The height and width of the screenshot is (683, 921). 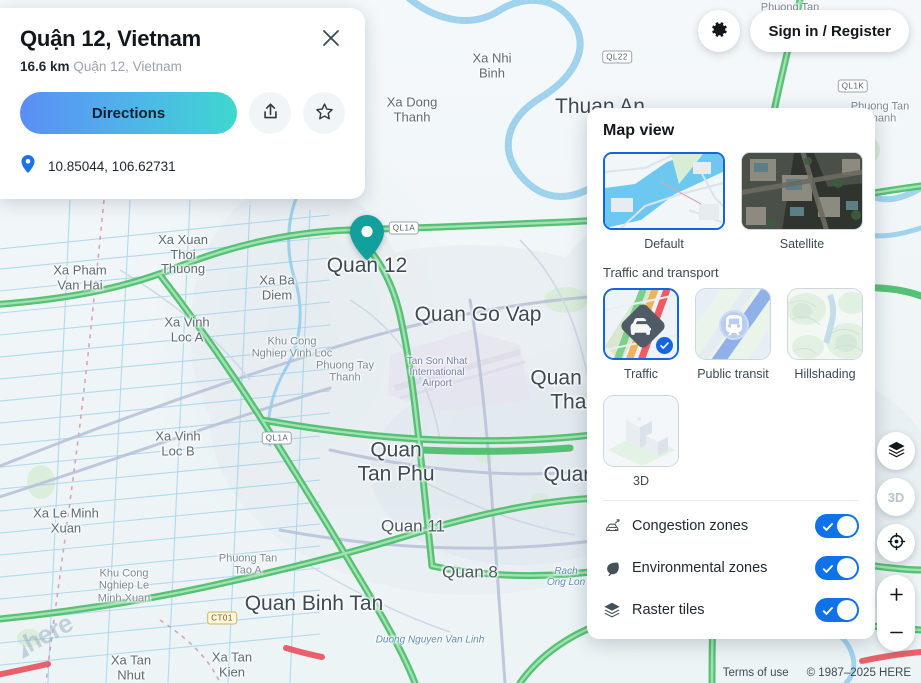 I want to click on toggle-environmental-zones-switch, so click(x=837, y=568).